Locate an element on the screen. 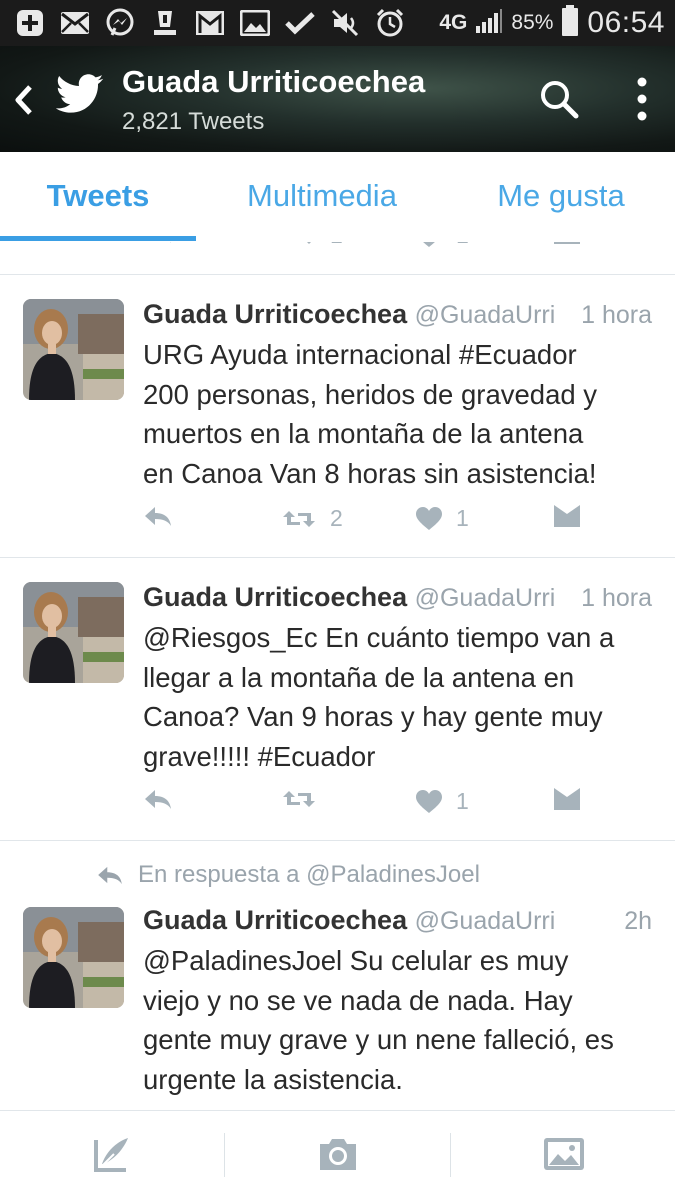 The image size is (675, 1201). tweet-count: 2,821 Tweets is located at coordinates (193, 121).